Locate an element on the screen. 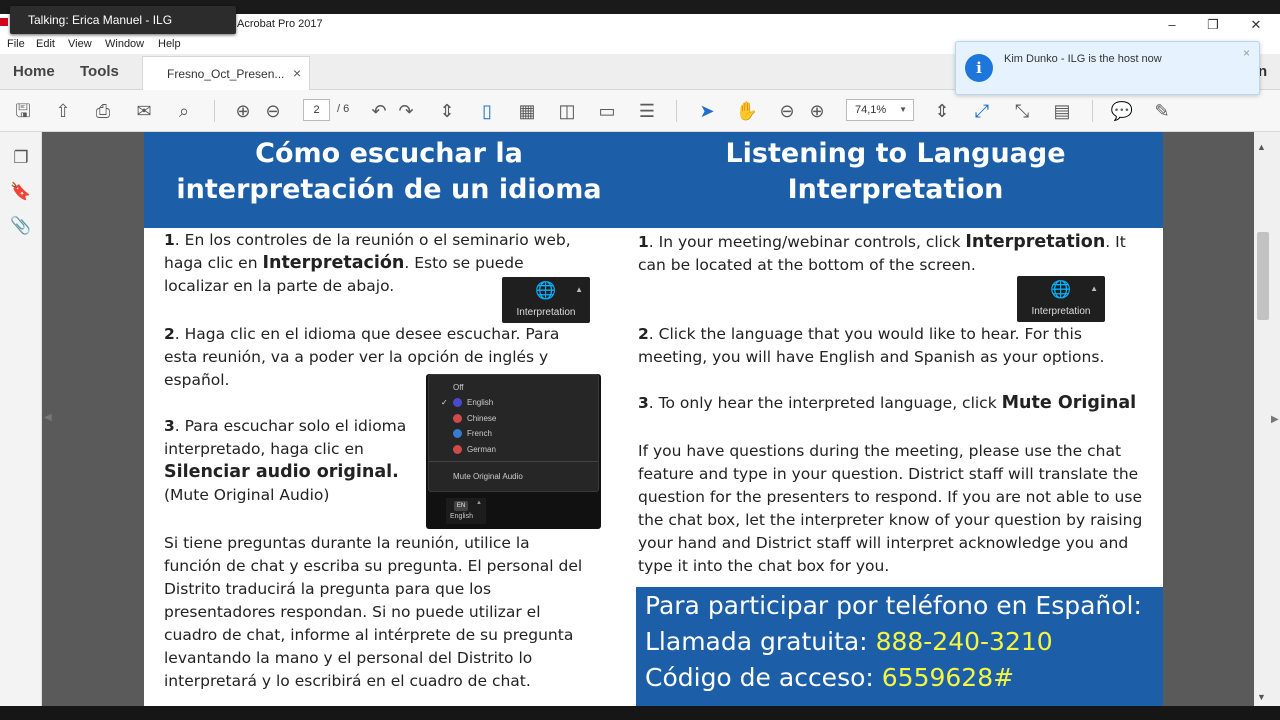 The image size is (1280, 720). language-german: German is located at coordinates (481, 449).